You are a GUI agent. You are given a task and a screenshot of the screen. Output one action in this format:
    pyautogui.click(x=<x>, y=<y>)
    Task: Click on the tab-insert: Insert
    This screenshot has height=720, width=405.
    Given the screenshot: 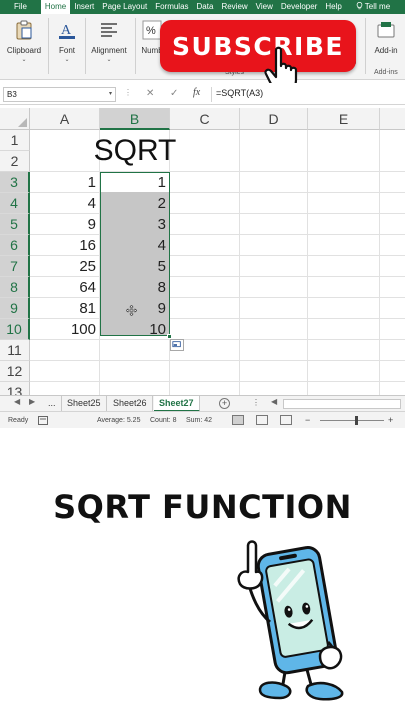 What is the action you would take?
    pyautogui.click(x=84, y=7)
    